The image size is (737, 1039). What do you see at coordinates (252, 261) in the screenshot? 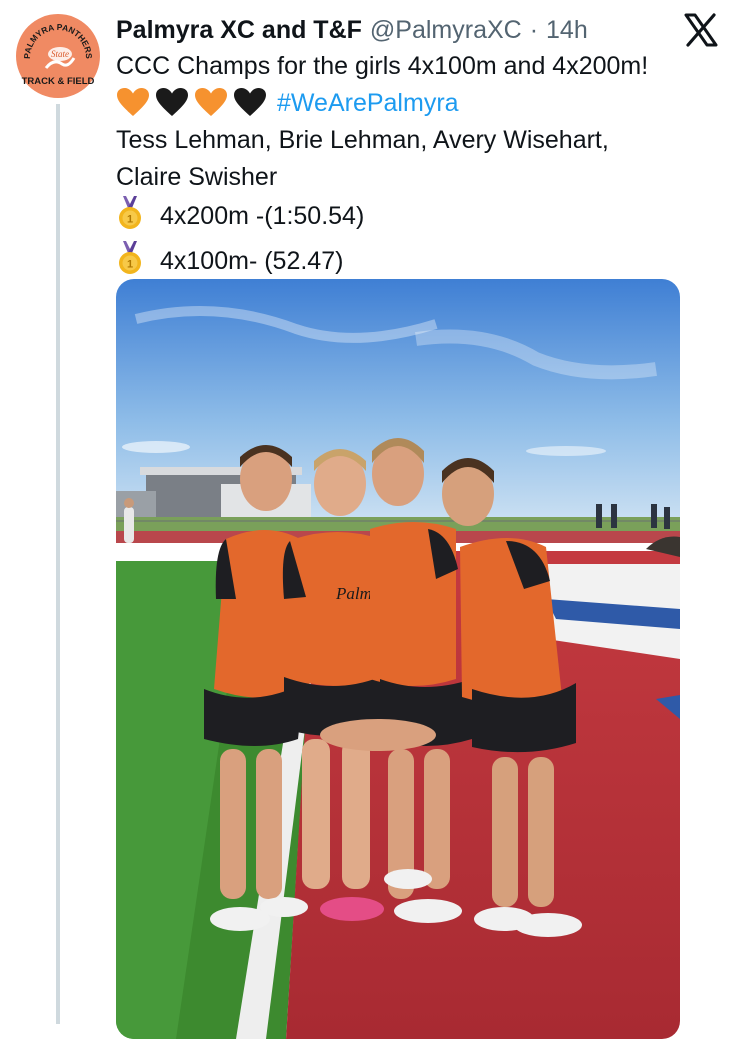
I see `result-text: 4x100m- (52.47)` at bounding box center [252, 261].